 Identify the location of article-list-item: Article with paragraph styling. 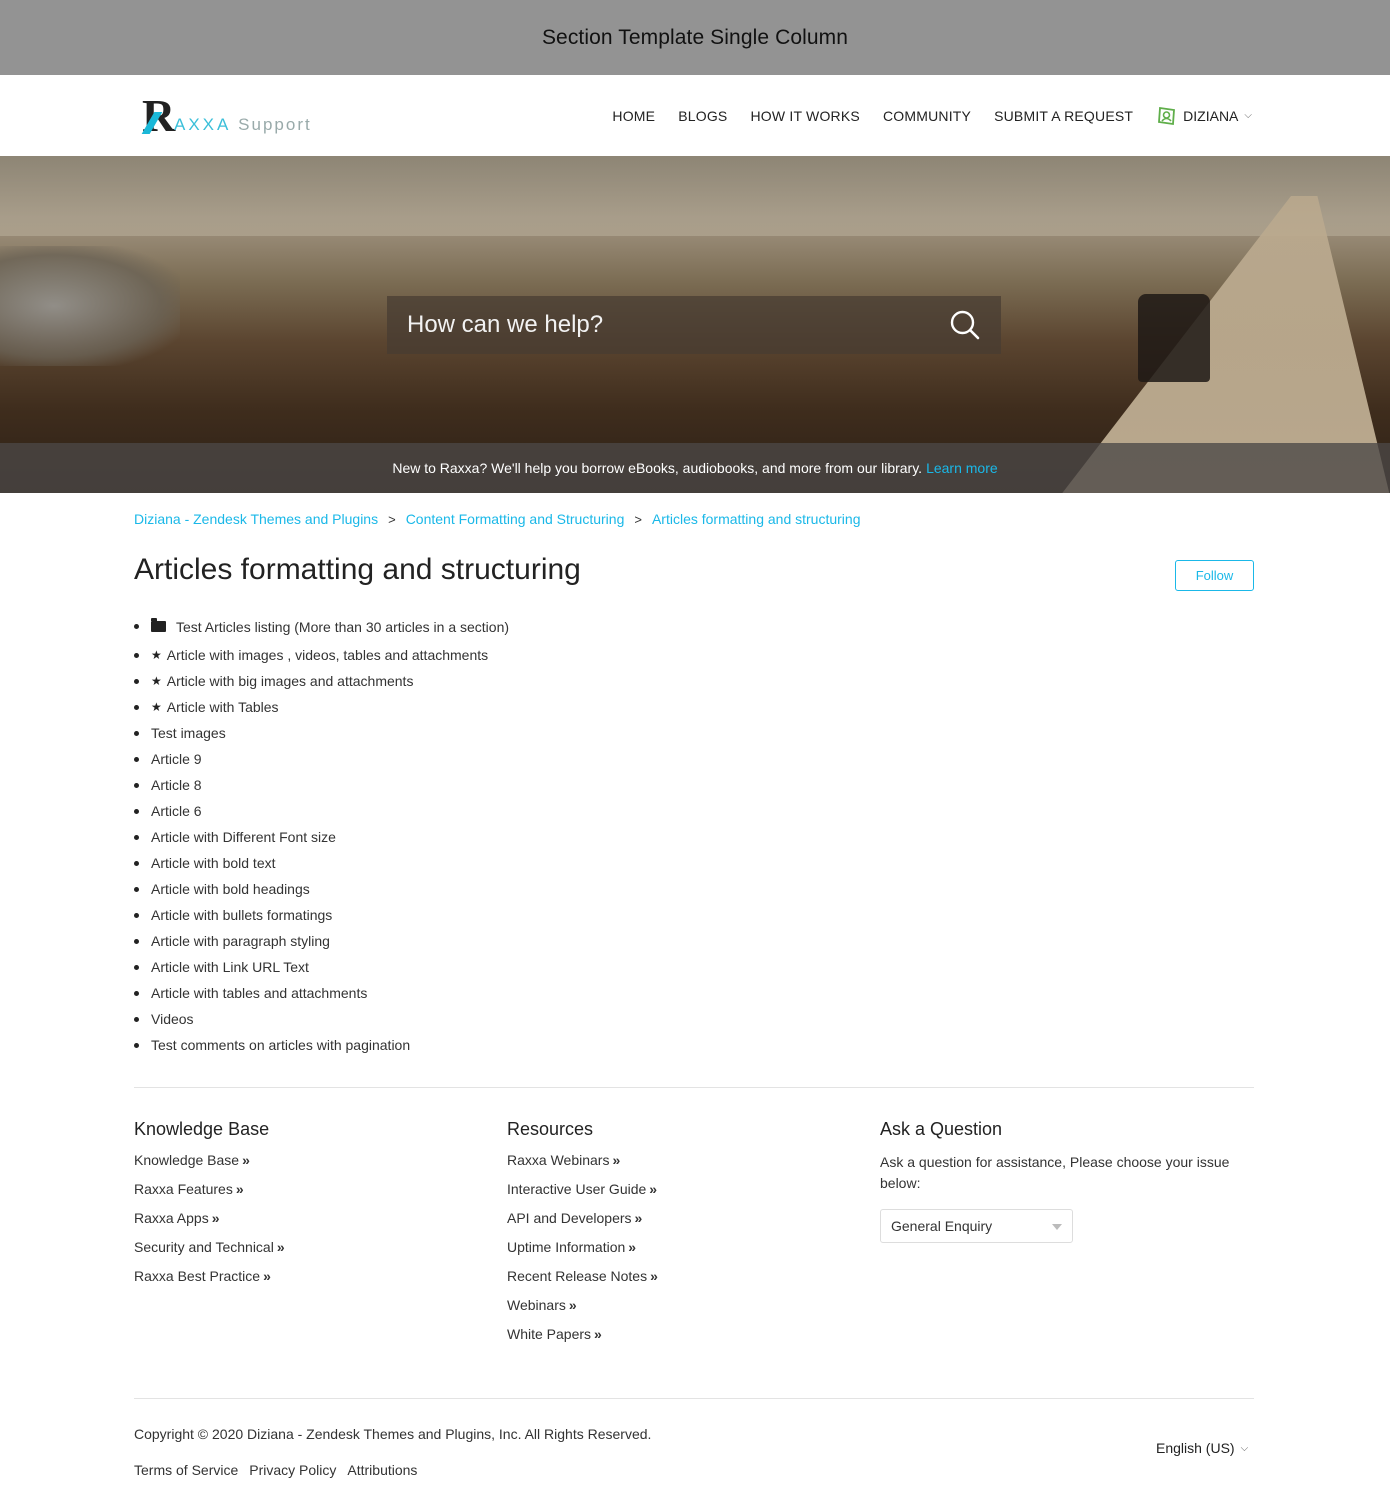
(321, 941).